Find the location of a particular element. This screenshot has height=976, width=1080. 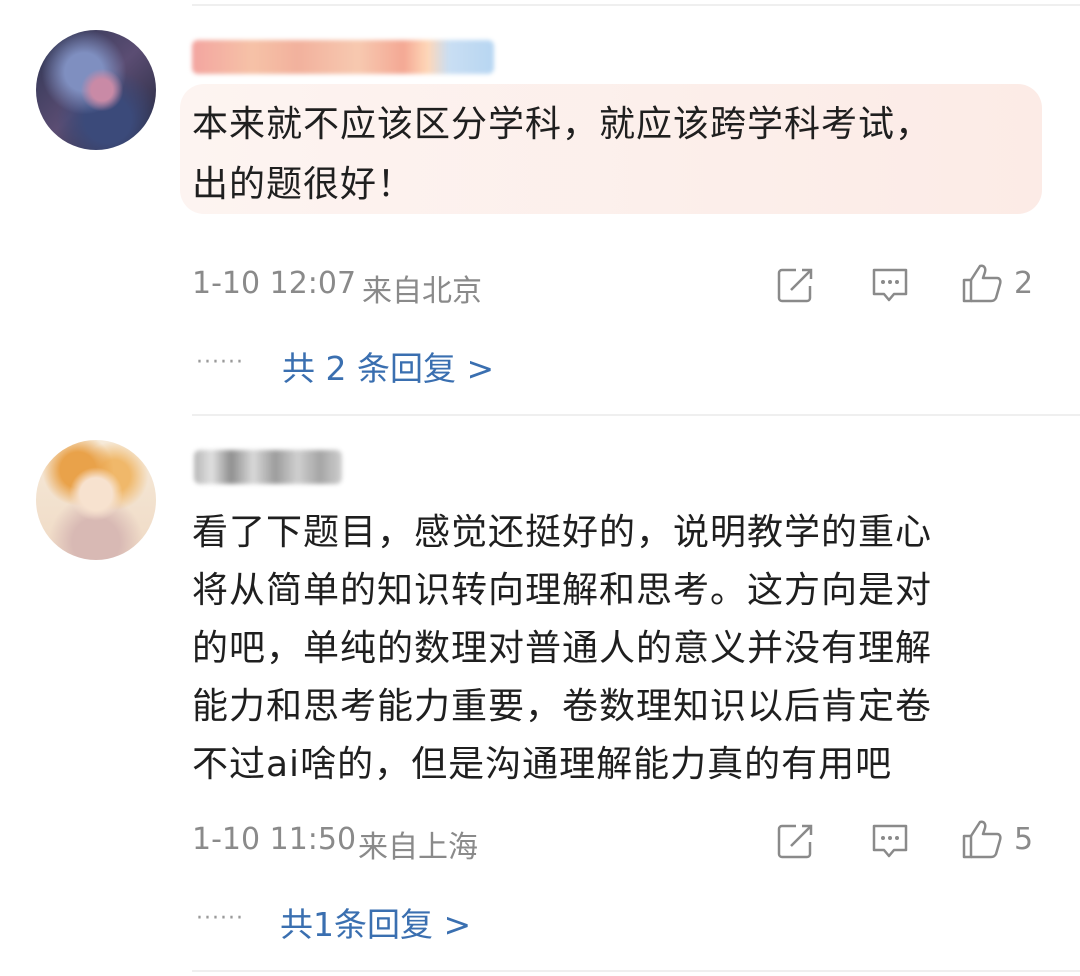

comment-location: 来自北京 is located at coordinates (422, 291).